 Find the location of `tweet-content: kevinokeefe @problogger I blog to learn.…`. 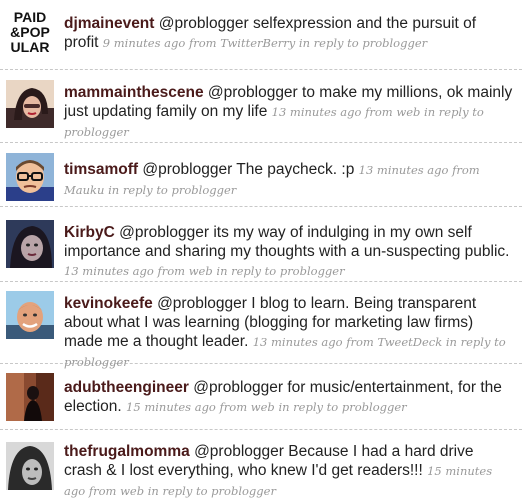

tweet-content: kevinokeefe @problogger I blog to learn.… is located at coordinates (289, 333).